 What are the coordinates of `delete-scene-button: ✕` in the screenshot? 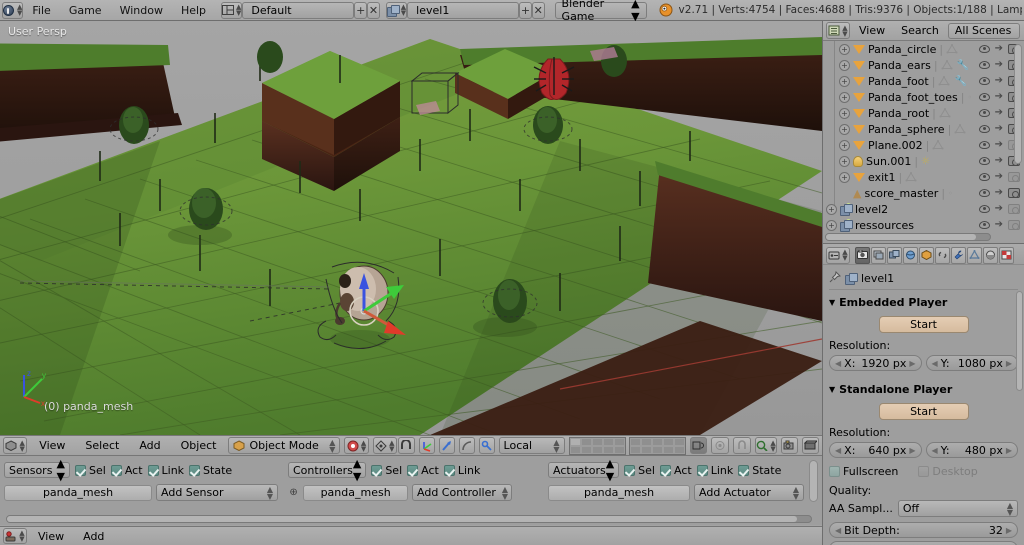 It's located at (538, 10).